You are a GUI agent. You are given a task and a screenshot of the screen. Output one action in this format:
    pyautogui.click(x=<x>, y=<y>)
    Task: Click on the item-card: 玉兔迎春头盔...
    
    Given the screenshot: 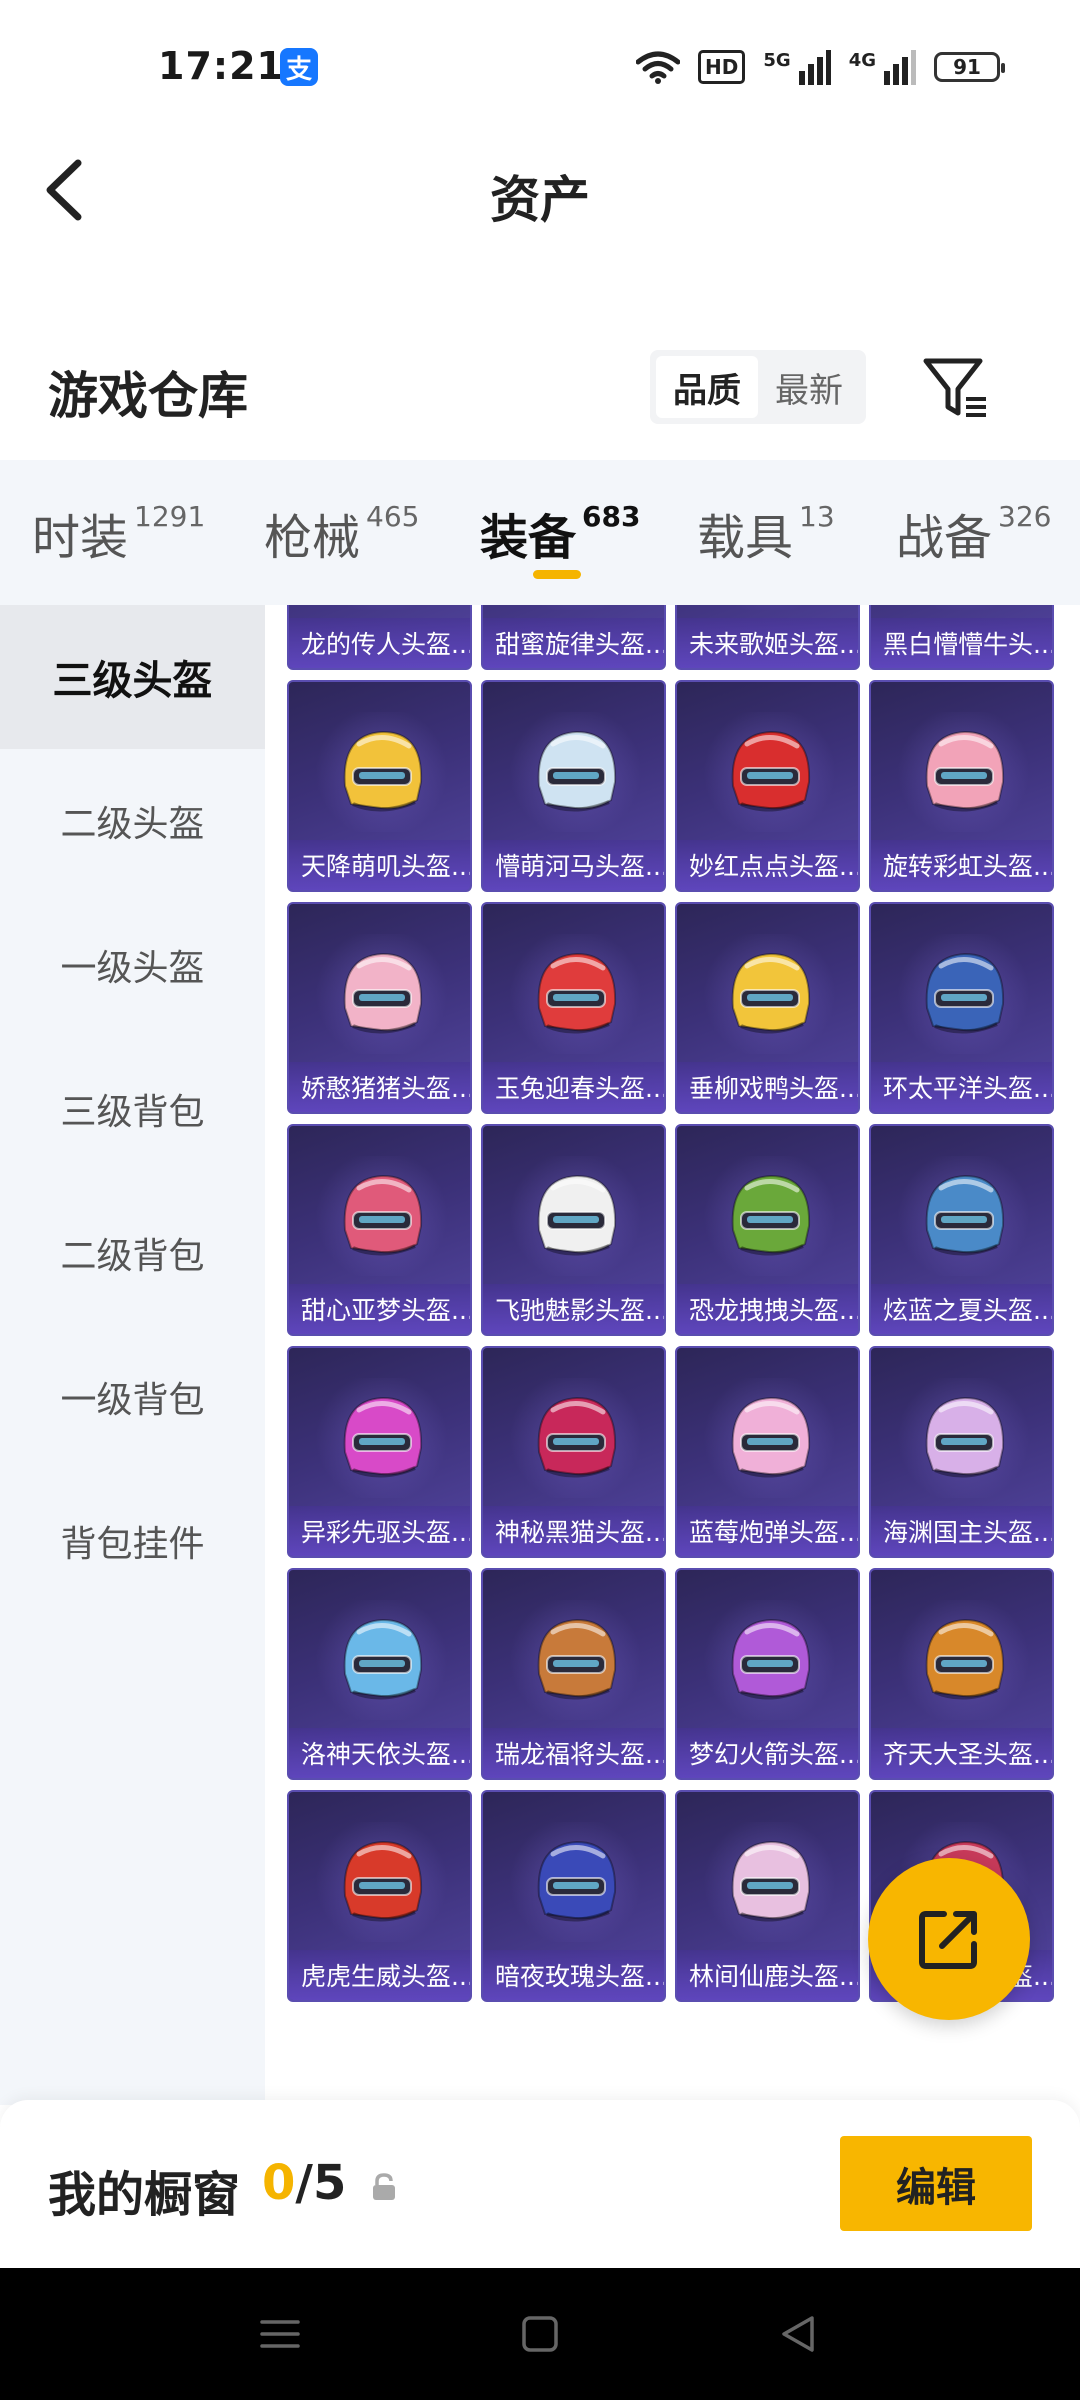 What is the action you would take?
    pyautogui.click(x=573, y=1008)
    